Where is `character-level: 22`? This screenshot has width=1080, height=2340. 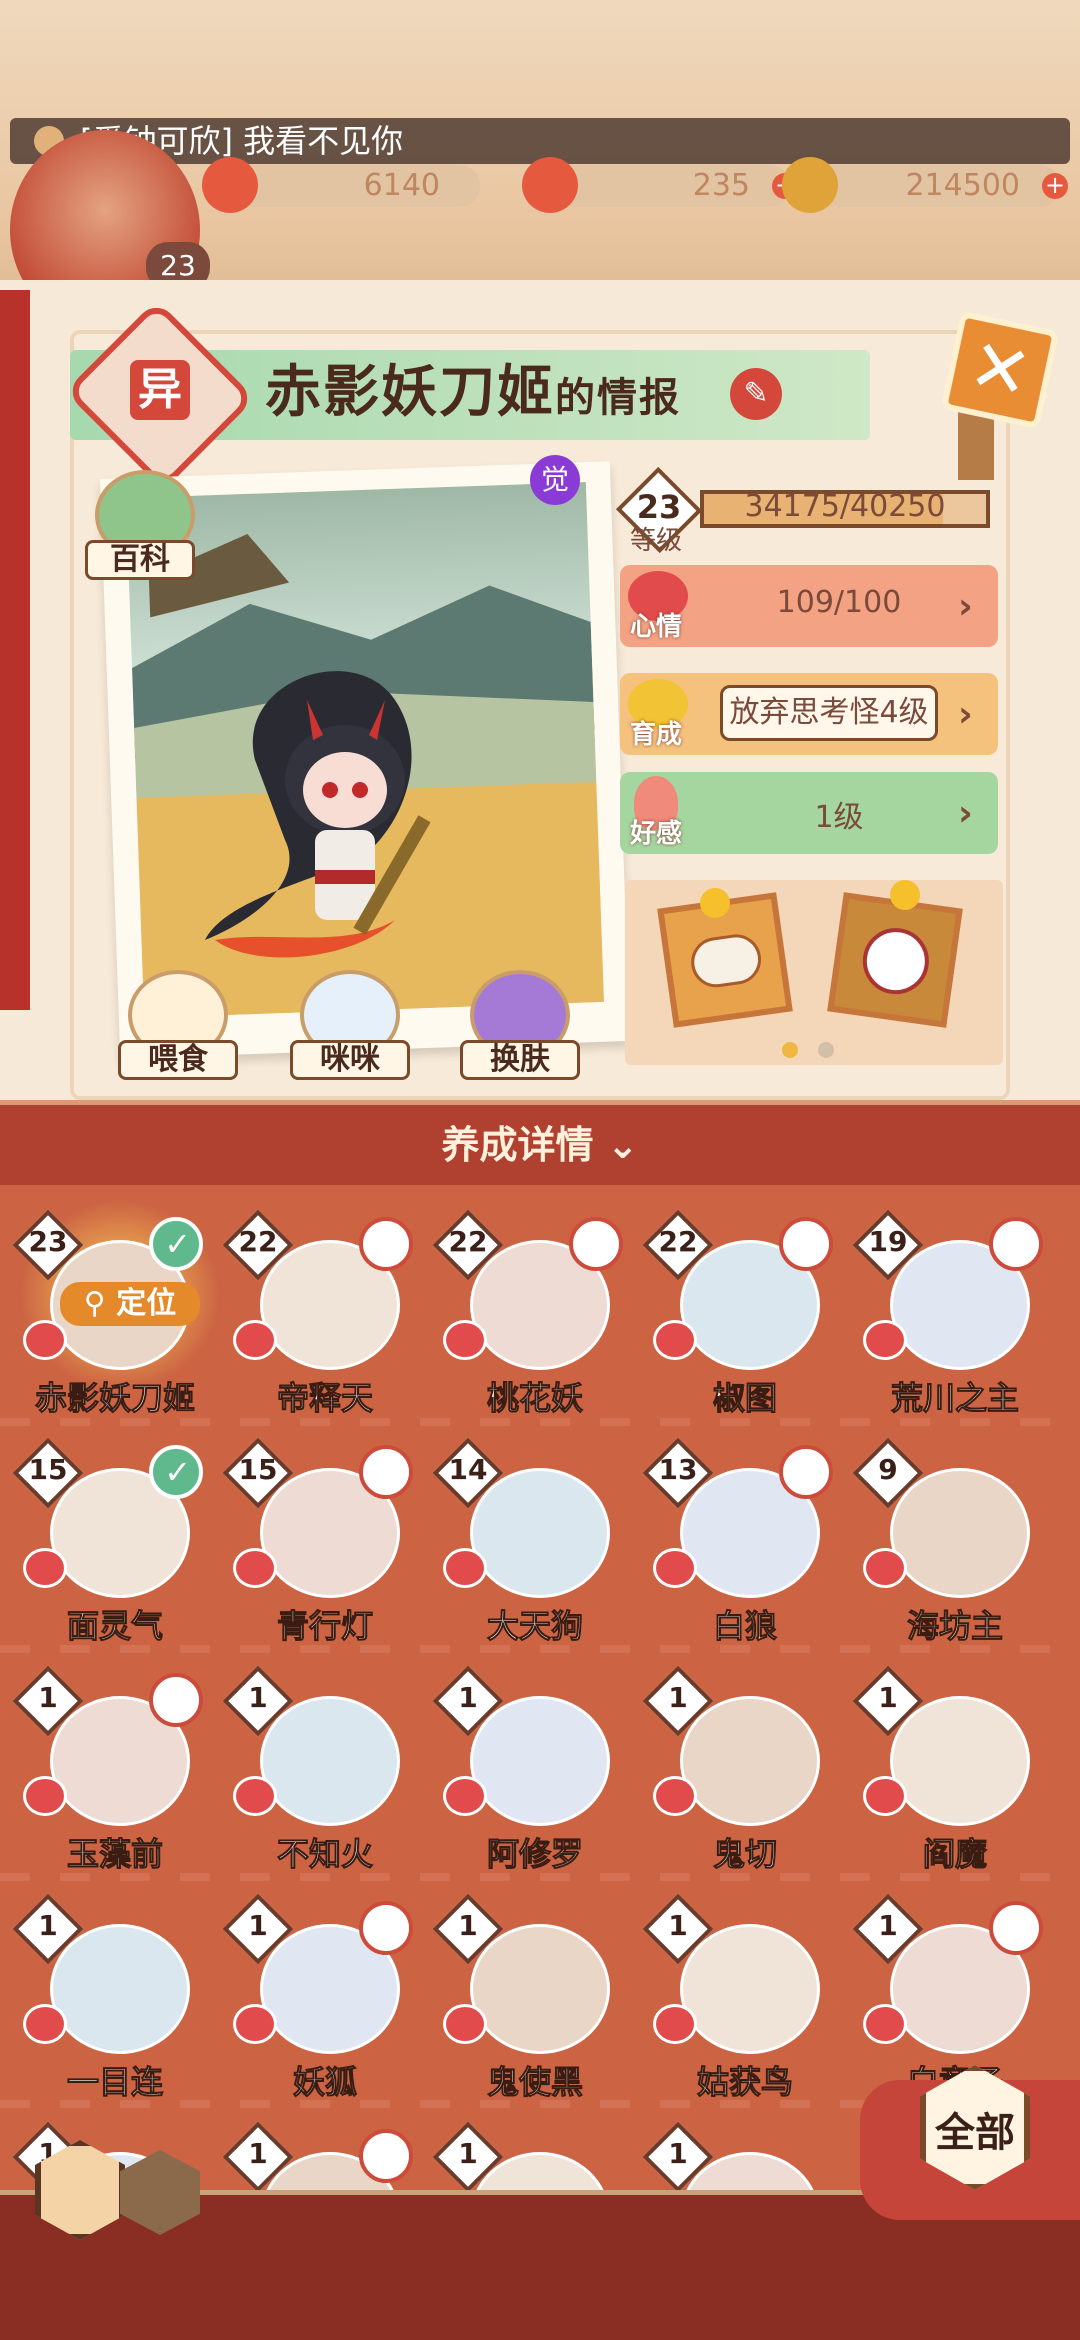 character-level: 22 is located at coordinates (678, 1241).